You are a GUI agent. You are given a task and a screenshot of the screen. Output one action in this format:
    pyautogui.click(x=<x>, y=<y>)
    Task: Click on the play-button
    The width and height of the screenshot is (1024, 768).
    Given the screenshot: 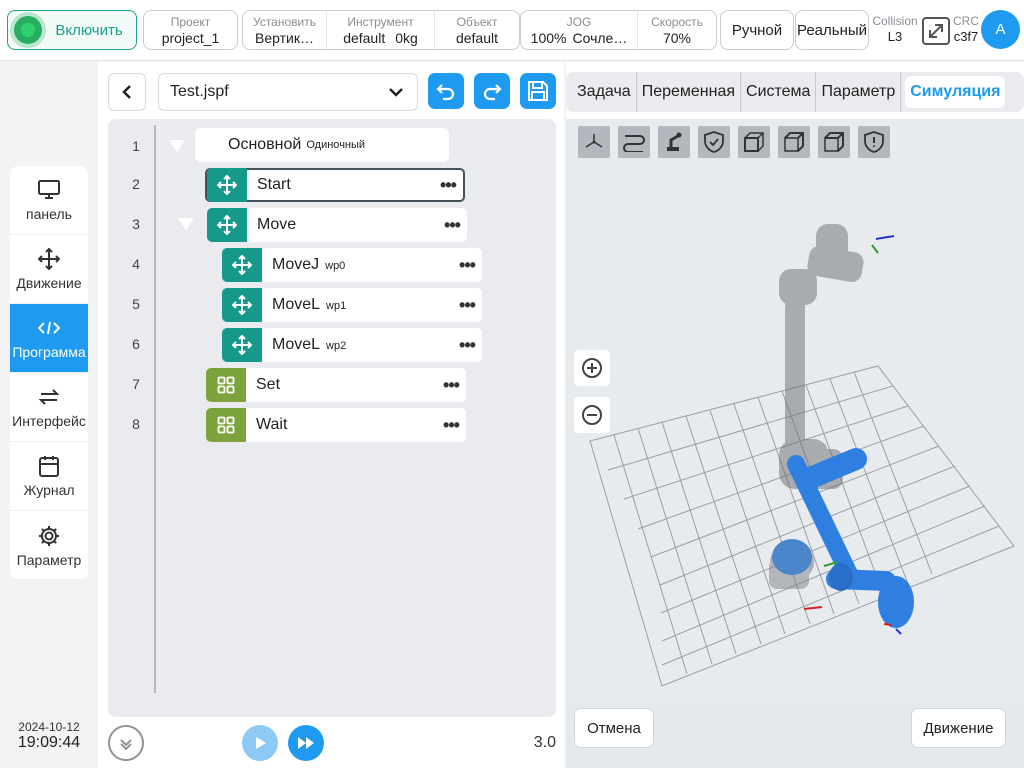 What is the action you would take?
    pyautogui.click(x=260, y=743)
    